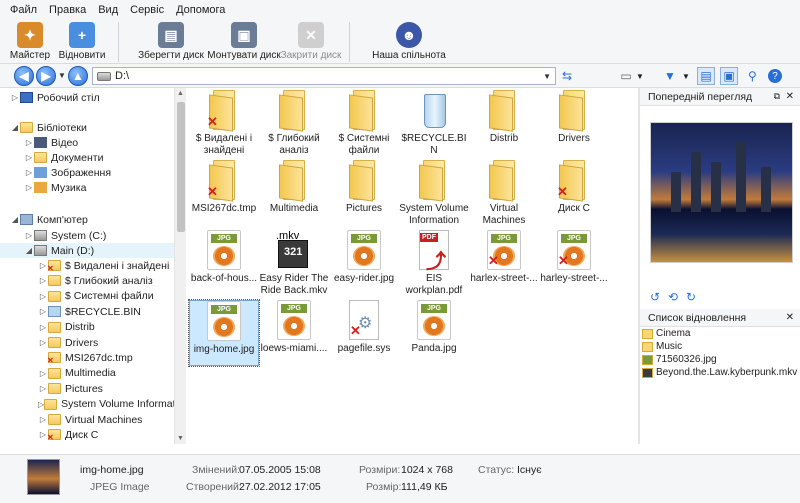  I want to click on file-item: .mkv 321 Easy Rider The Ride Back.mkv, so click(294, 263).